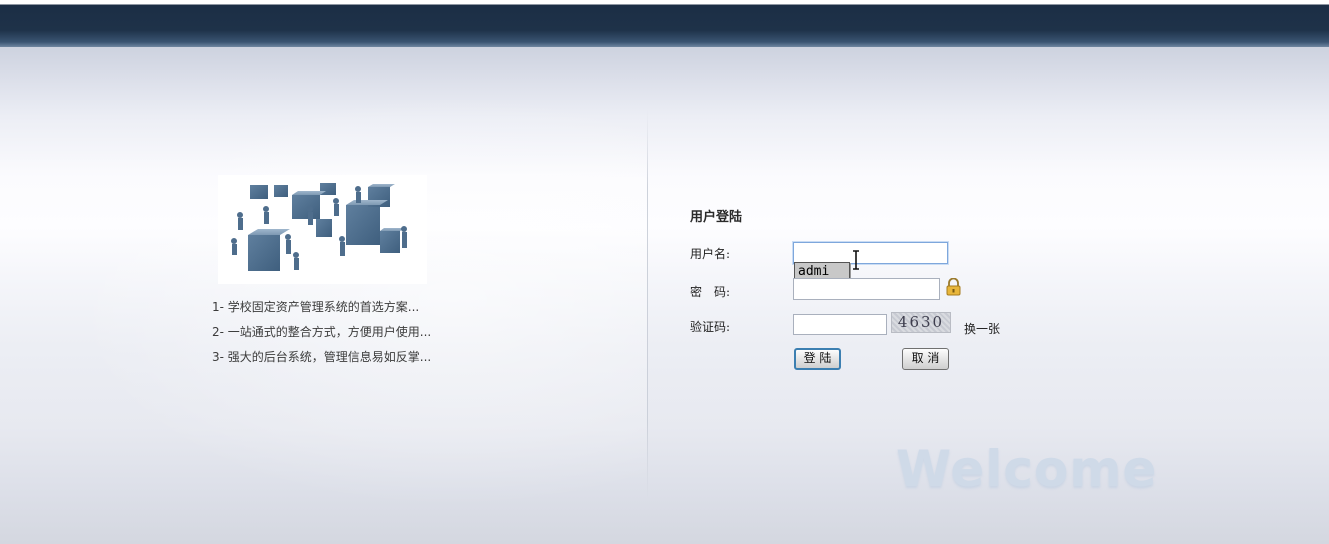 Image resolution: width=1329 pixels, height=544 pixels. I want to click on login-button: 登 陆, so click(817, 359).